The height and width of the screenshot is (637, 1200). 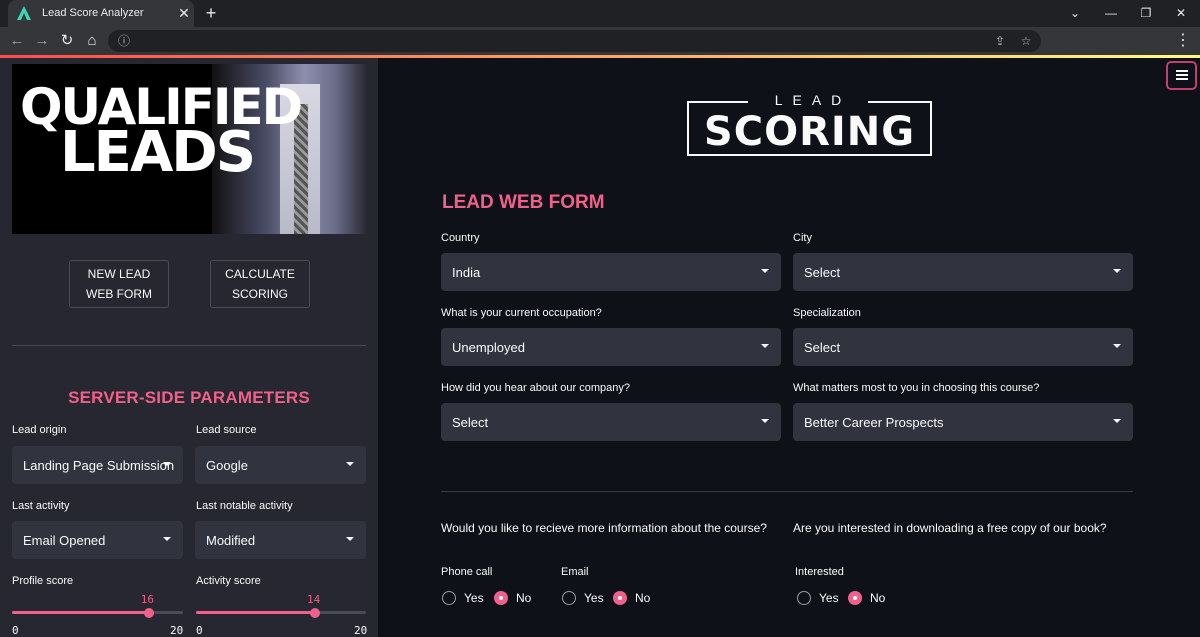 I want to click on hamburger-icon, so click(x=1182, y=71).